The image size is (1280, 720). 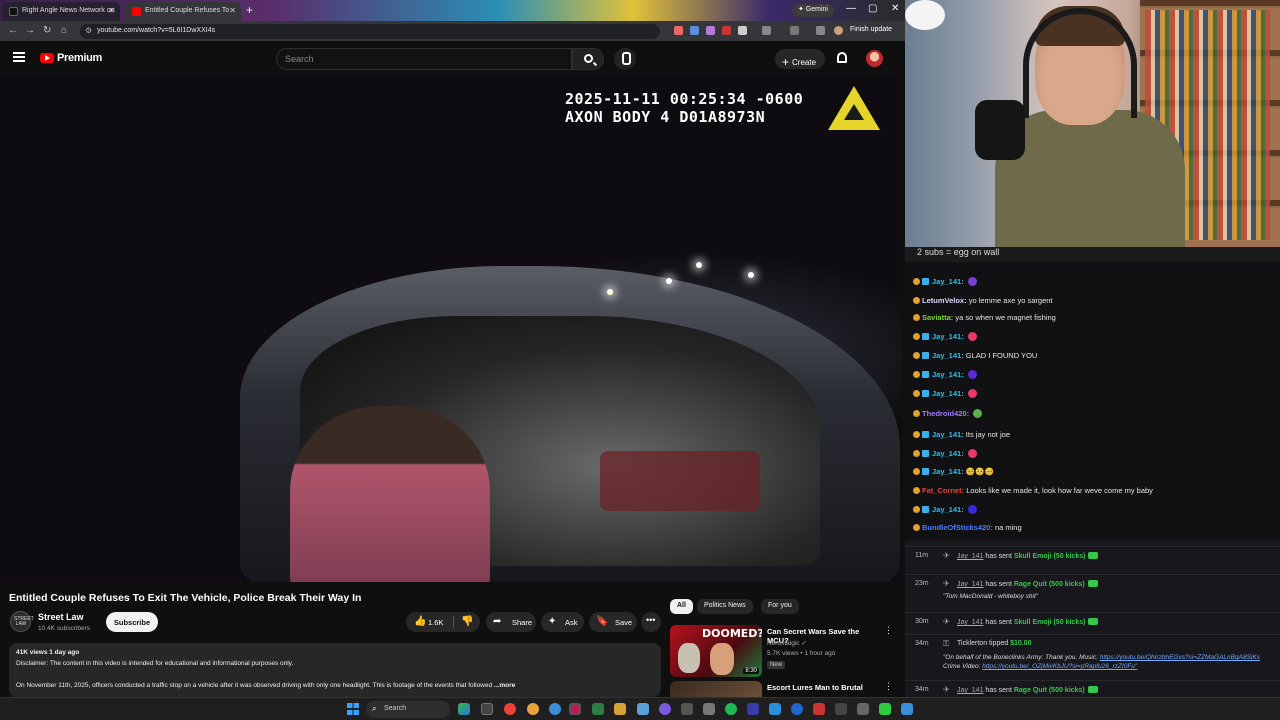 What do you see at coordinates (464, 709) in the screenshot?
I see `widgets-icon` at bounding box center [464, 709].